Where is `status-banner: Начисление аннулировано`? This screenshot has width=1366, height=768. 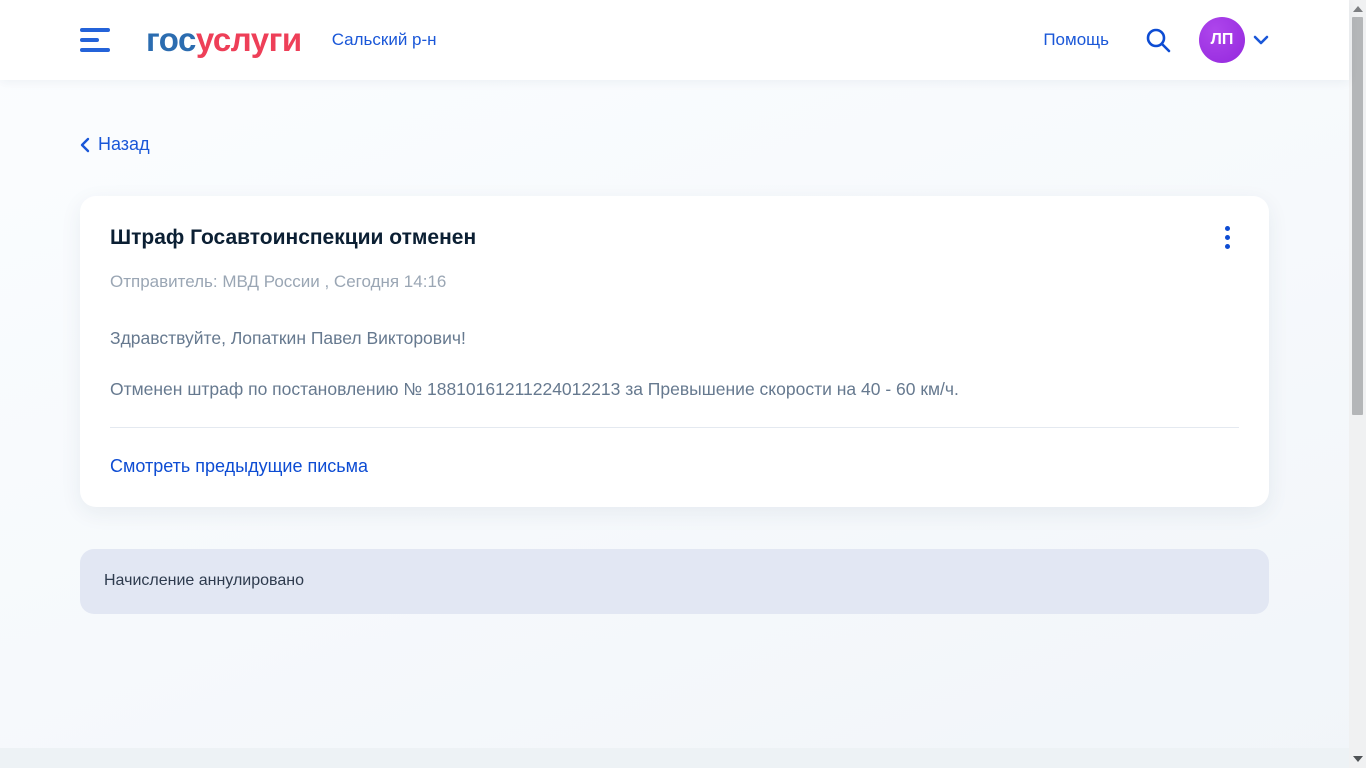
status-banner: Начисление аннулировано is located at coordinates (674, 581).